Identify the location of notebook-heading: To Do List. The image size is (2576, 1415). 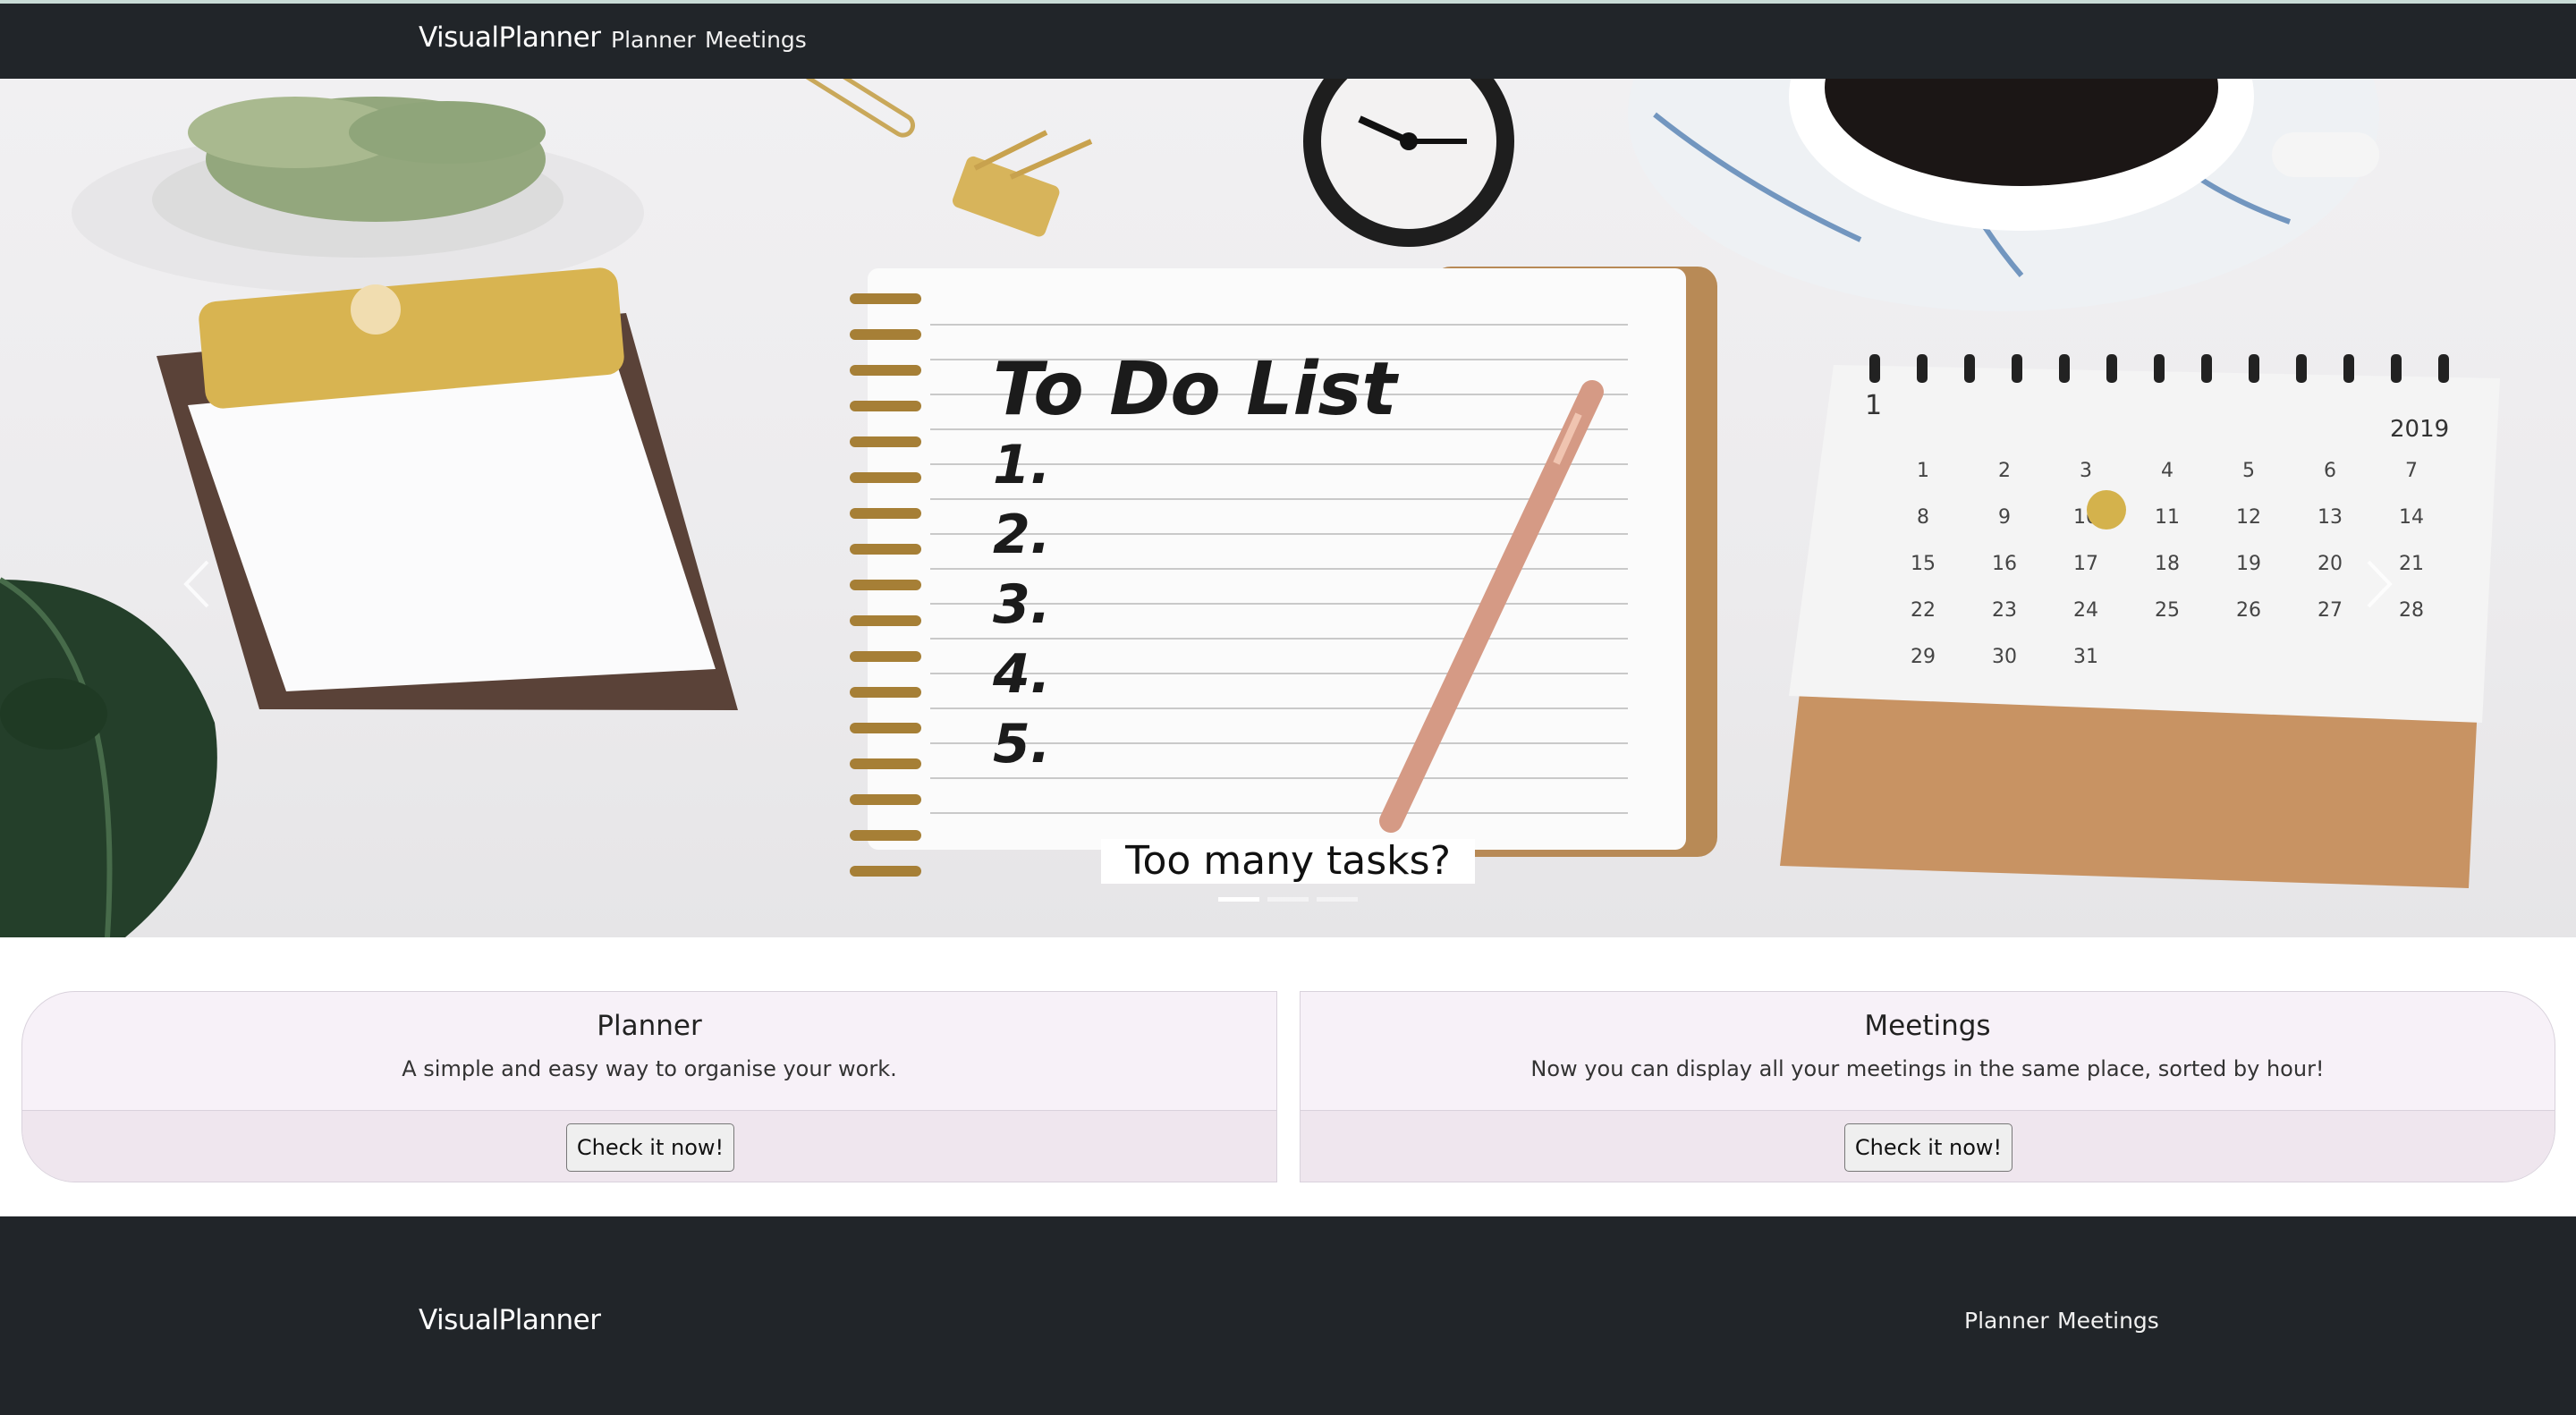
(1196, 389).